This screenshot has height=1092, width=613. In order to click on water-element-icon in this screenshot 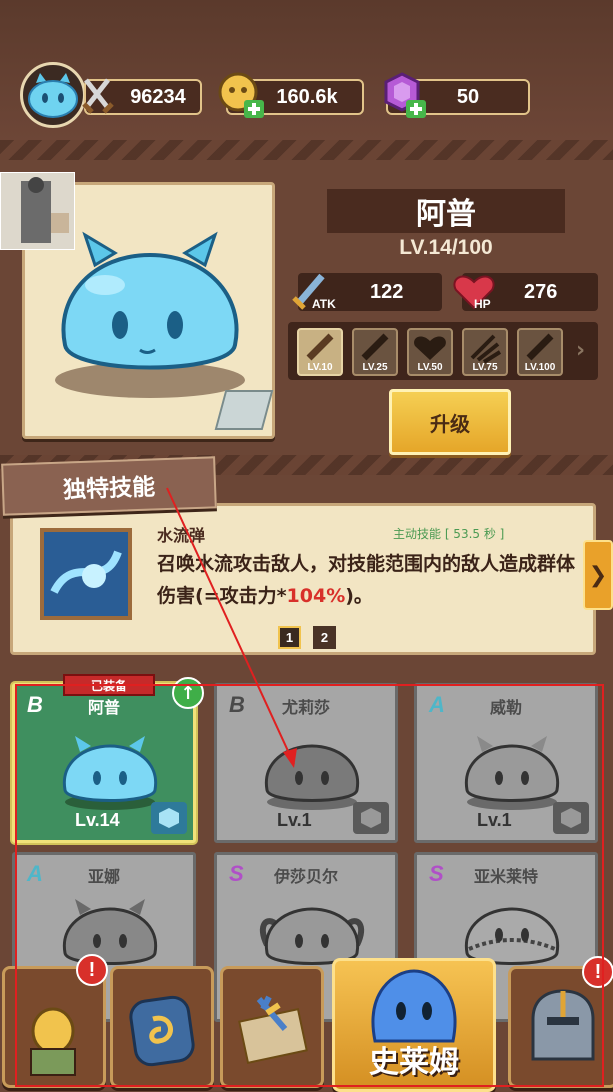, I will do `click(169, 818)`.